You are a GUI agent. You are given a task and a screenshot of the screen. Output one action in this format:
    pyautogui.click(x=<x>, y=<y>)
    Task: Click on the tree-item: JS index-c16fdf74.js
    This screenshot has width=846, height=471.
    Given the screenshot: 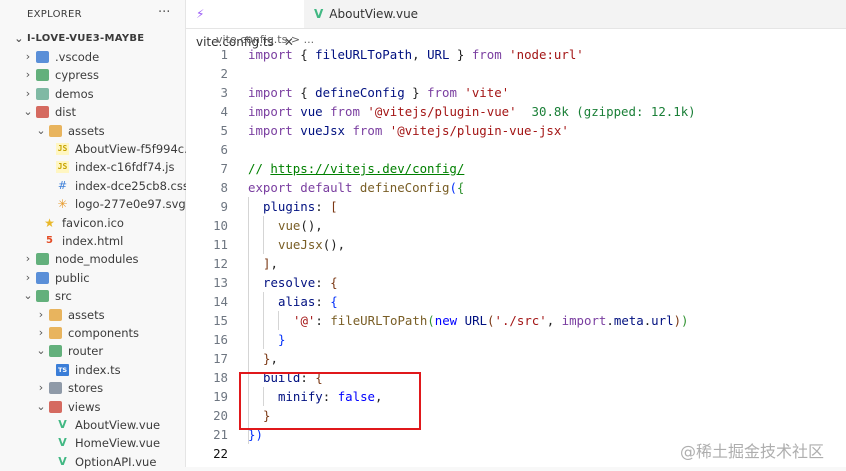 What is the action you would take?
    pyautogui.click(x=92, y=167)
    